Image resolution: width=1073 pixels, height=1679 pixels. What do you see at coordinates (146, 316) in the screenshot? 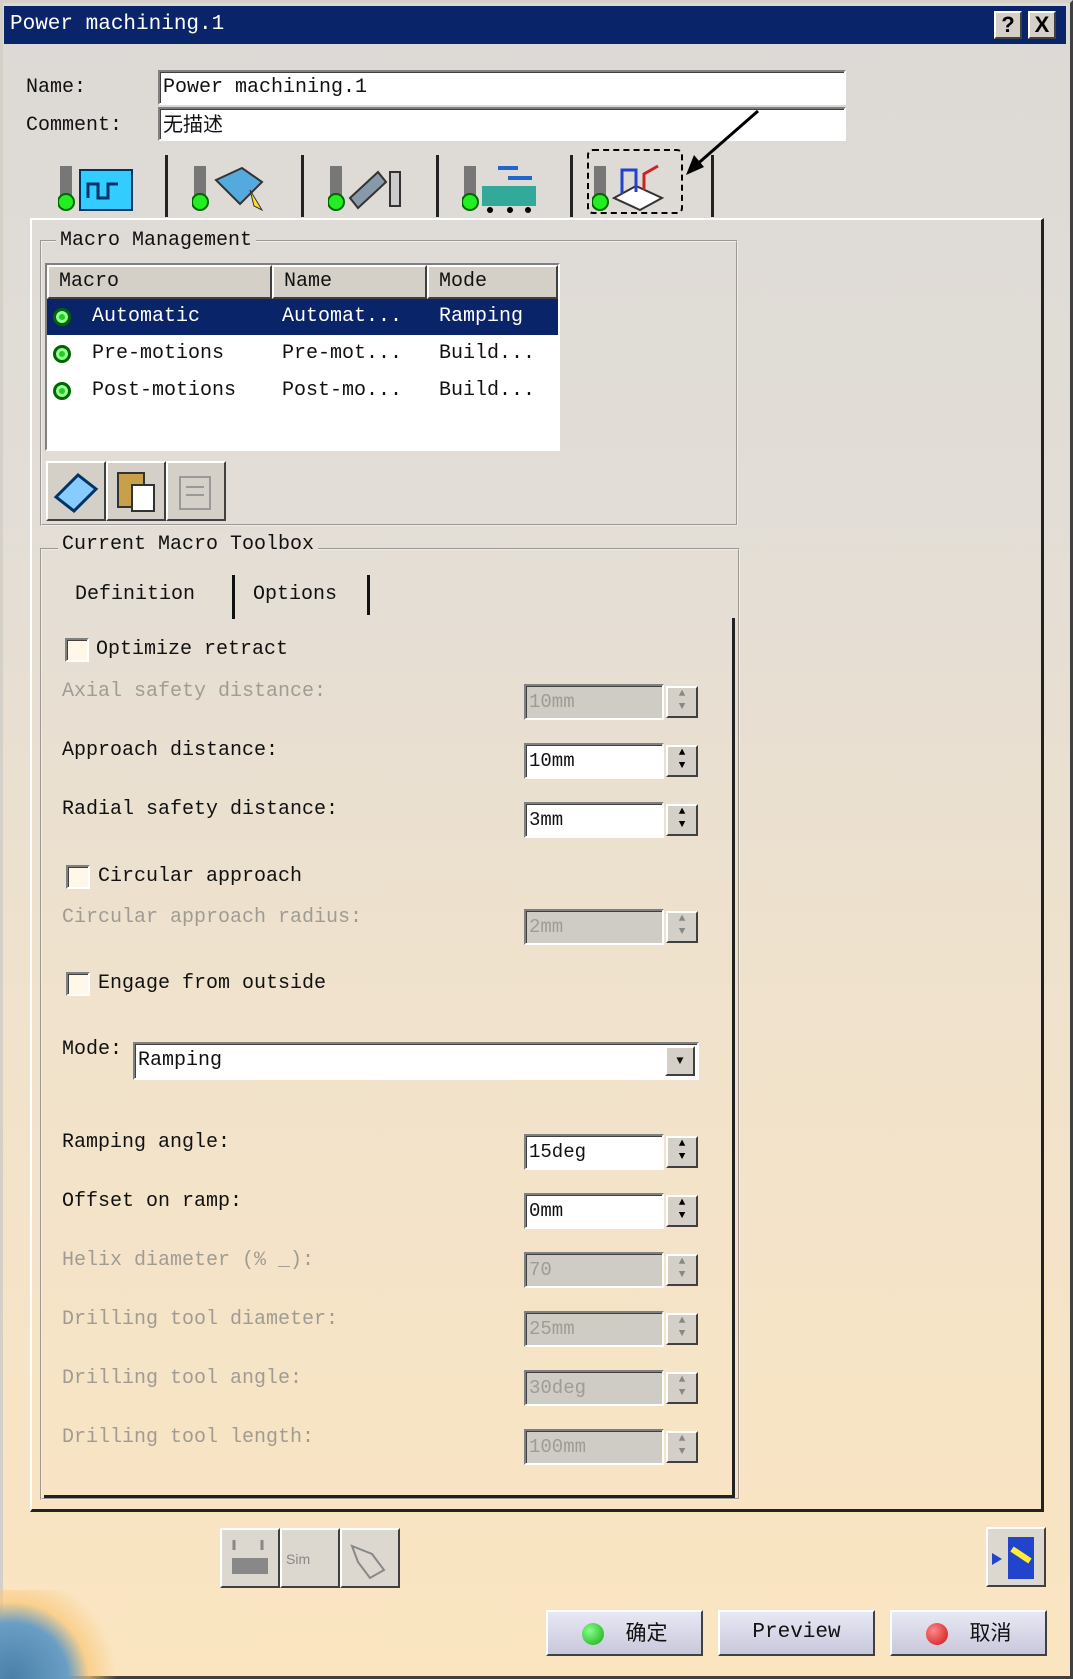
I see `macro-cell: Automatic` at bounding box center [146, 316].